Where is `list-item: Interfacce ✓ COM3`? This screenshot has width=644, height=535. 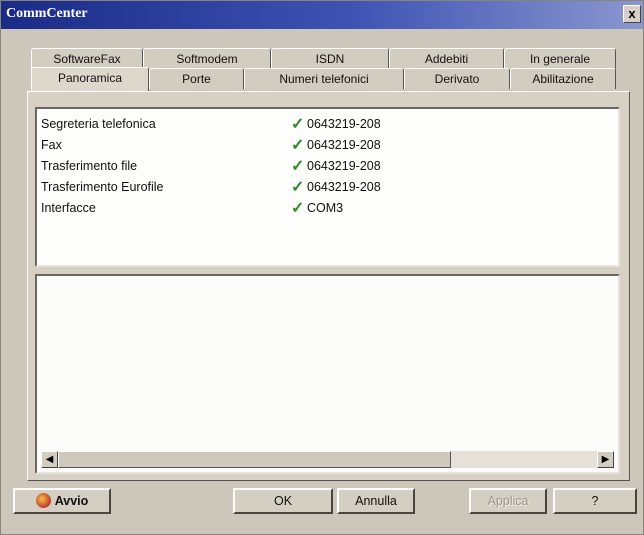 list-item: Interfacce ✓ COM3 is located at coordinates (321, 209).